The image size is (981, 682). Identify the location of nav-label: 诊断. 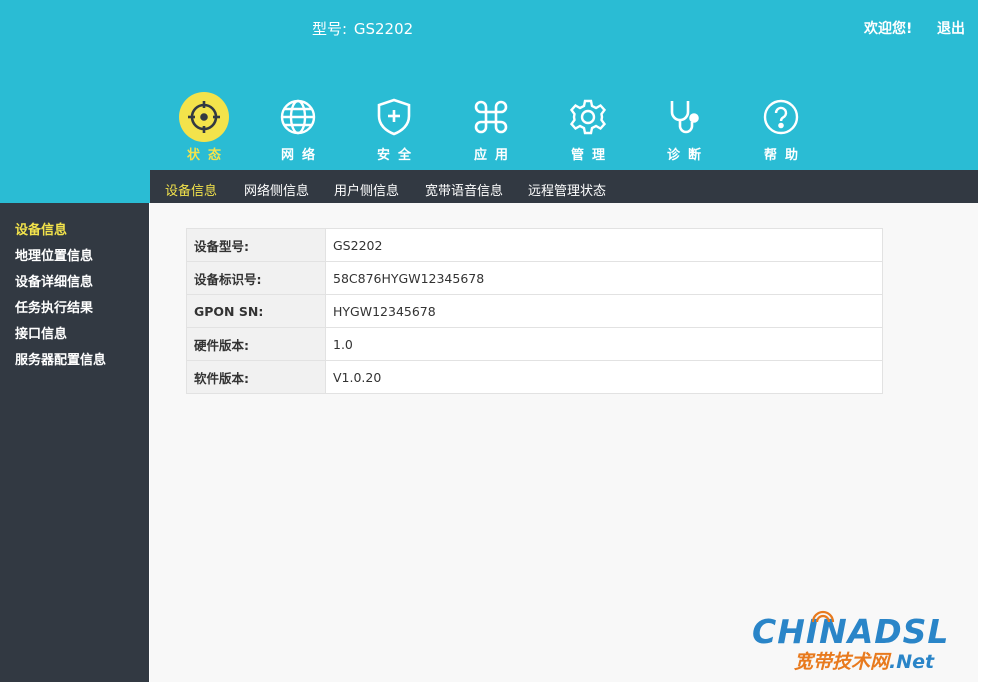
(687, 155).